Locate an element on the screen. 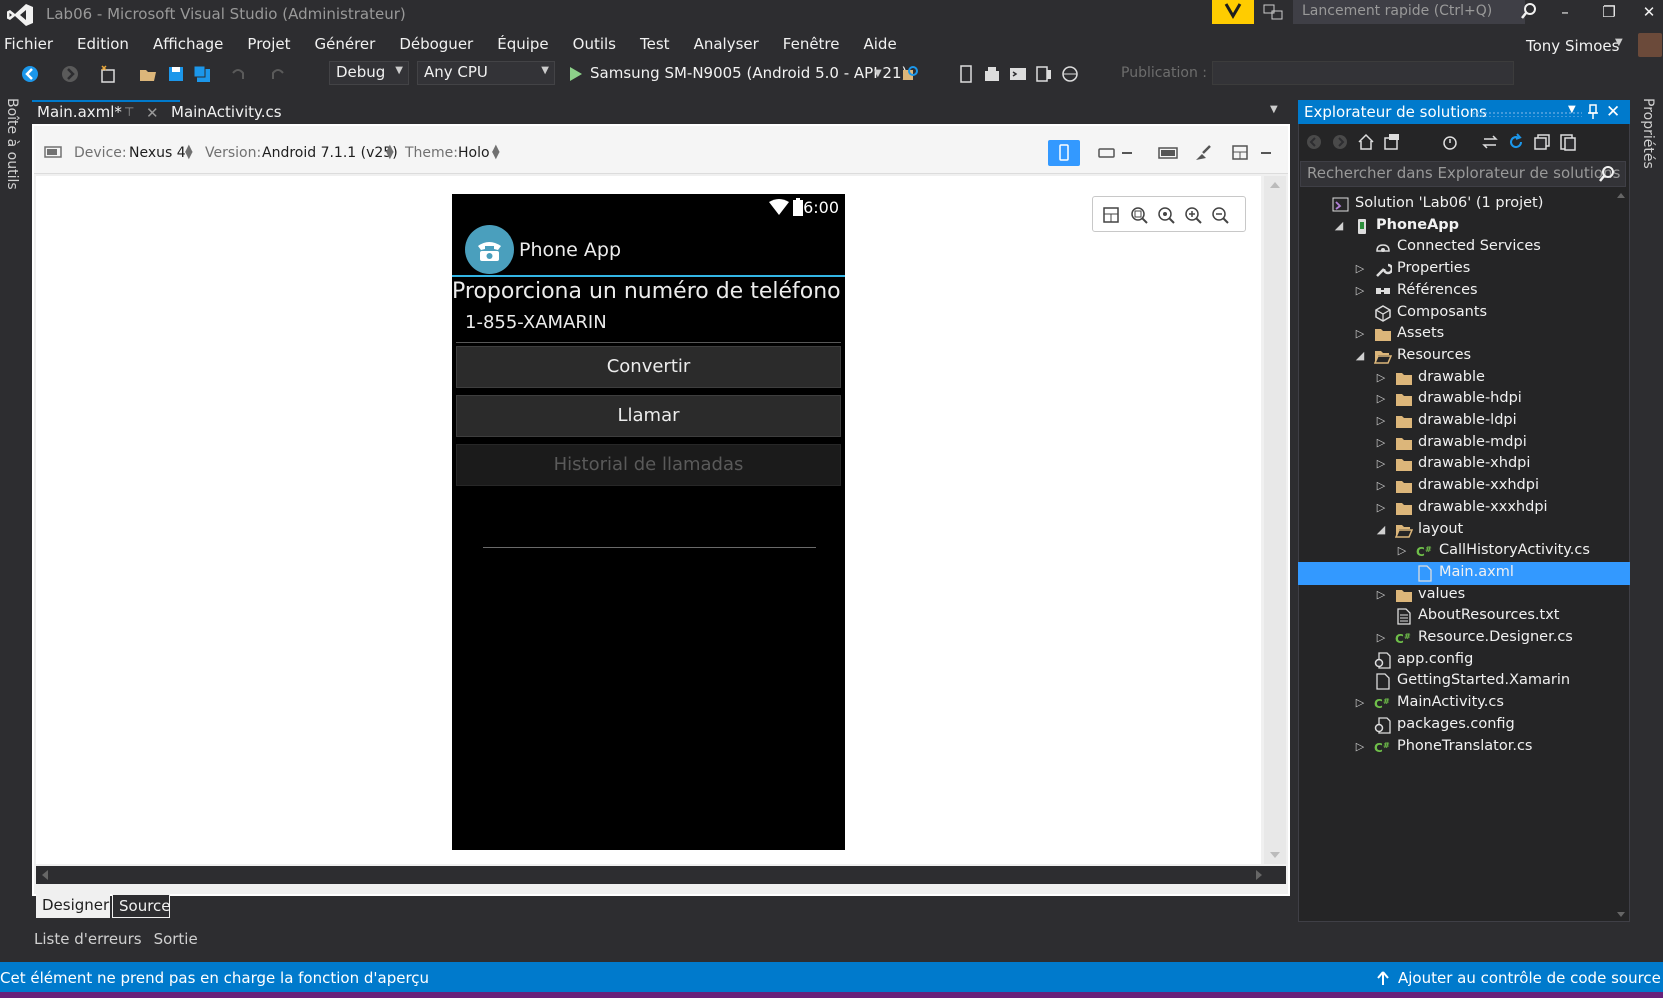  switch-views-icon is located at coordinates (1392, 142).